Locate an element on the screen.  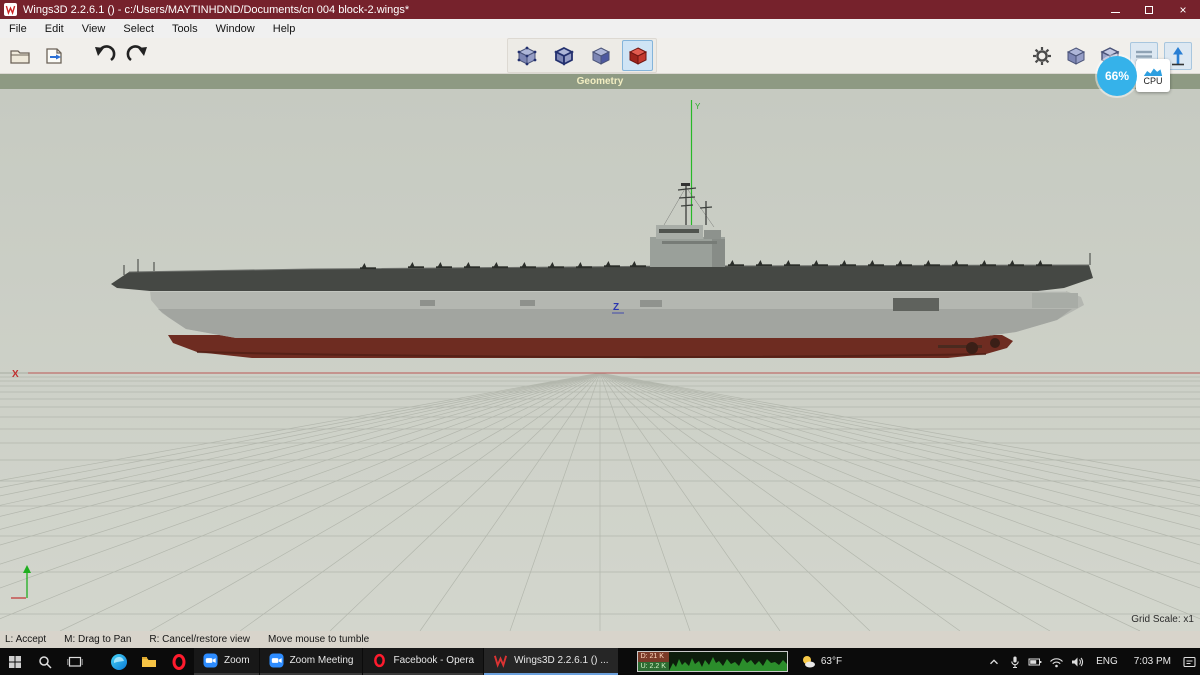
taskbar-app-zoom: Zoom is located at coordinates (226, 661).